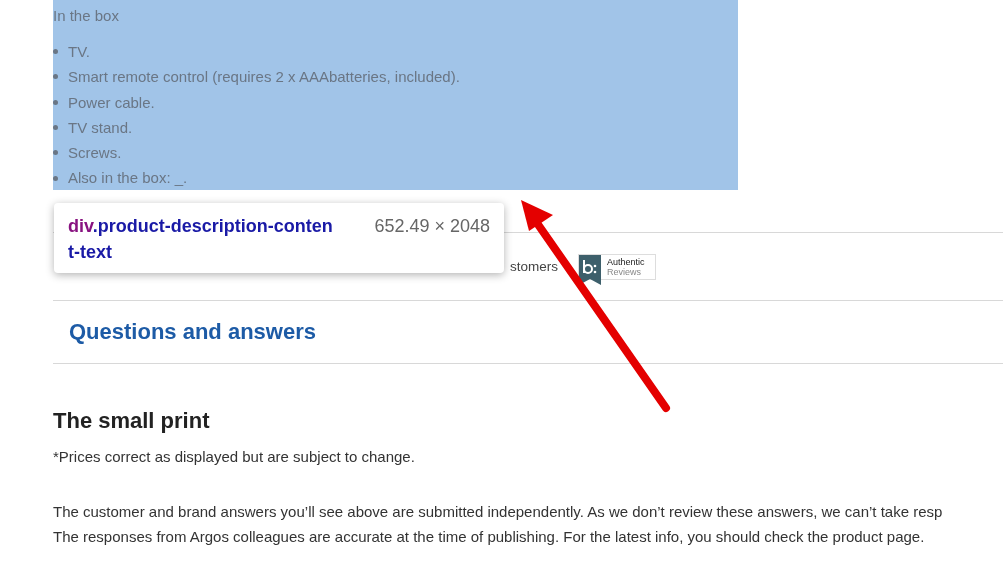 This screenshot has height=568, width=1003. Describe the element at coordinates (432, 226) in the screenshot. I see `element-size: 652.49 × 2048` at that location.